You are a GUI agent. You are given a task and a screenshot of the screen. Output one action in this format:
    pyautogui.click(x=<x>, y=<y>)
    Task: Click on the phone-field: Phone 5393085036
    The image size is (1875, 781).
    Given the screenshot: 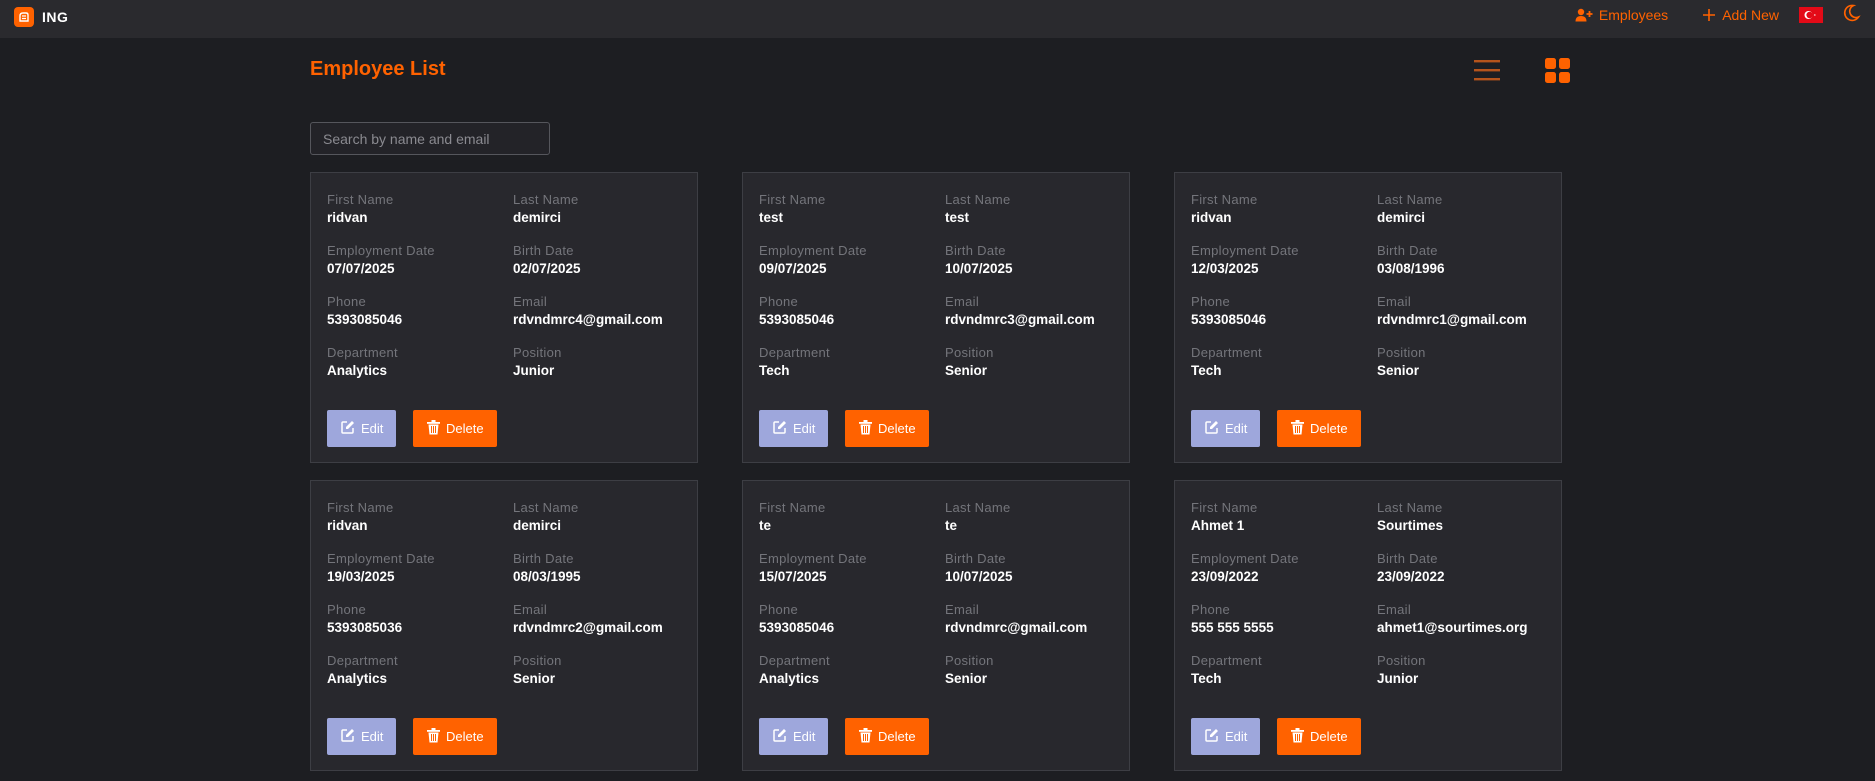 What is the action you would take?
    pyautogui.click(x=420, y=619)
    